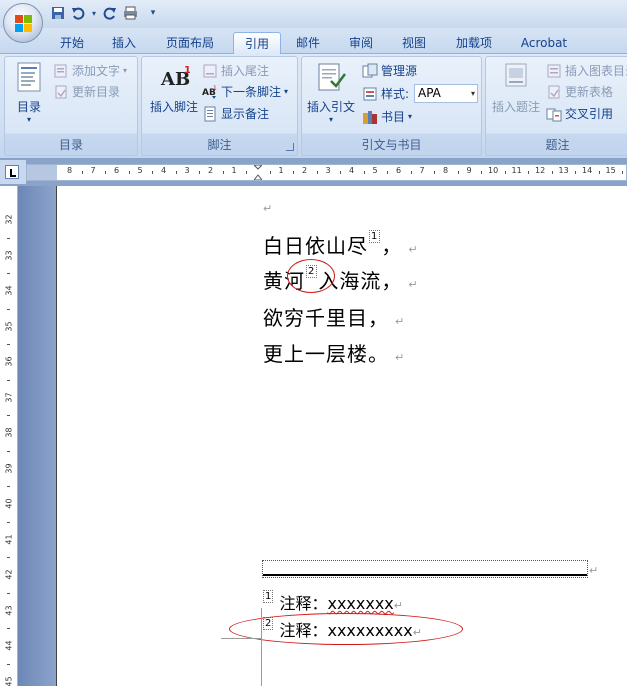  I want to click on redo-icon, so click(110, 13).